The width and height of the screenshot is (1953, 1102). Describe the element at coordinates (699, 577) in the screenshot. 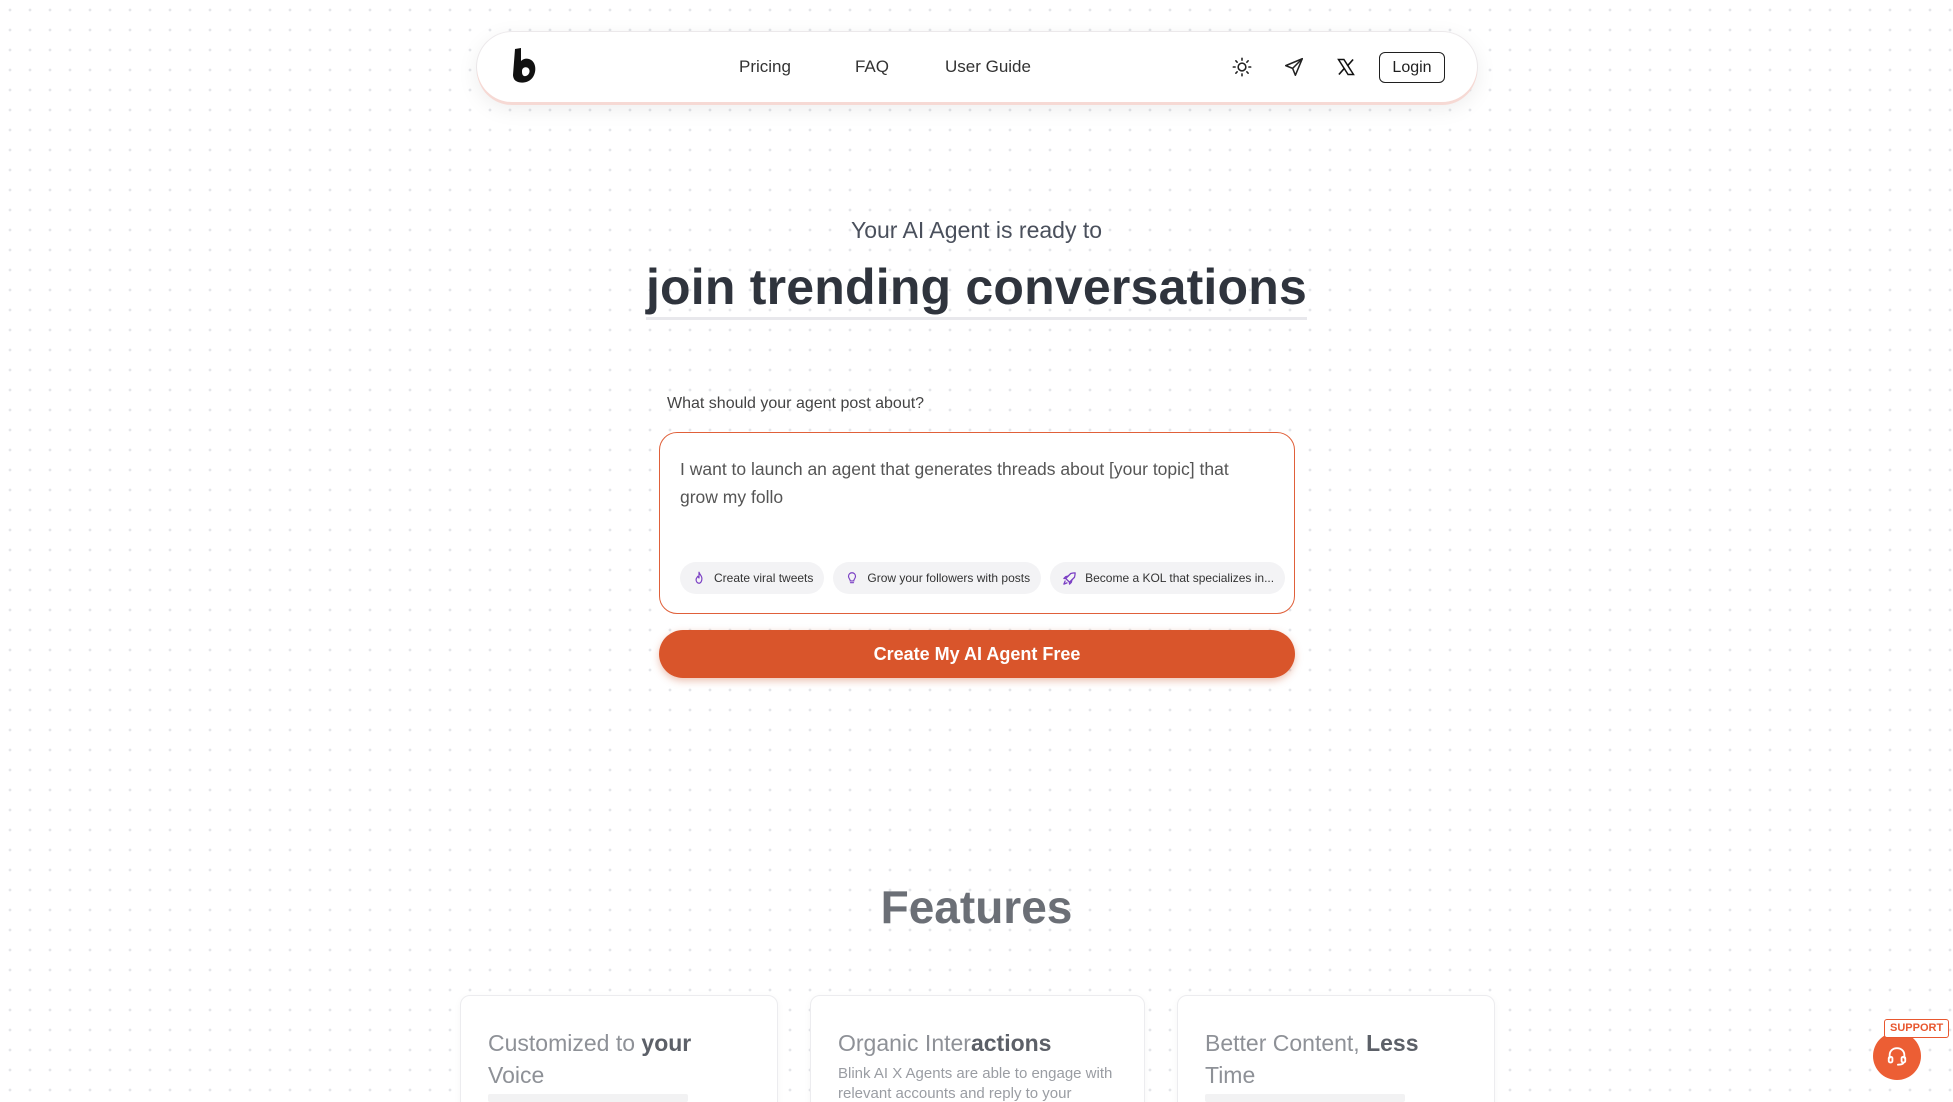

I see `flame-icon` at that location.